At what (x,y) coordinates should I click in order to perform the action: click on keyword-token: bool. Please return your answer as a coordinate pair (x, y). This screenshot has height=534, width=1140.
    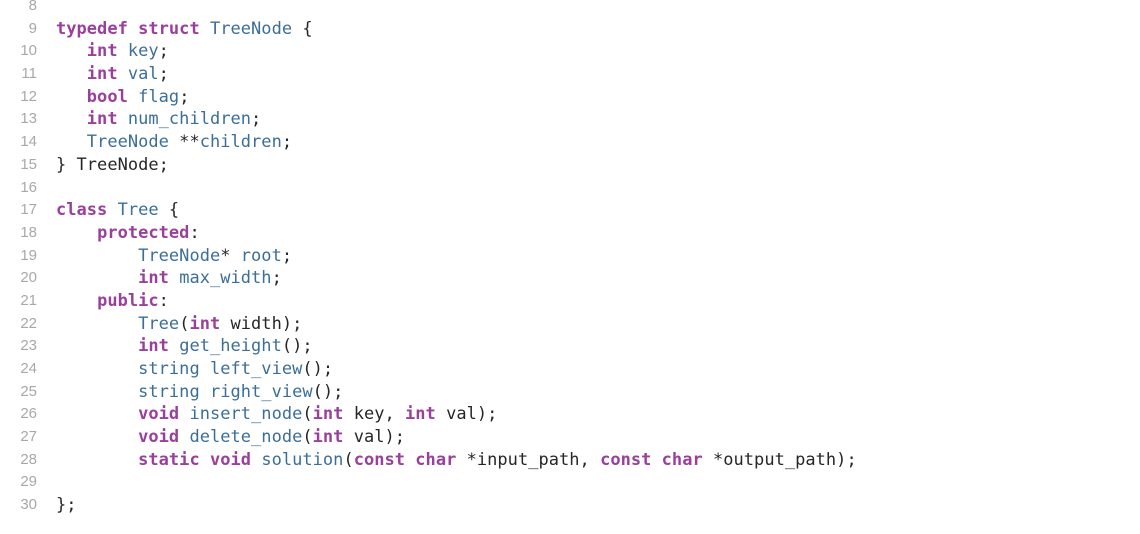
    Looking at the image, I should click on (107, 96).